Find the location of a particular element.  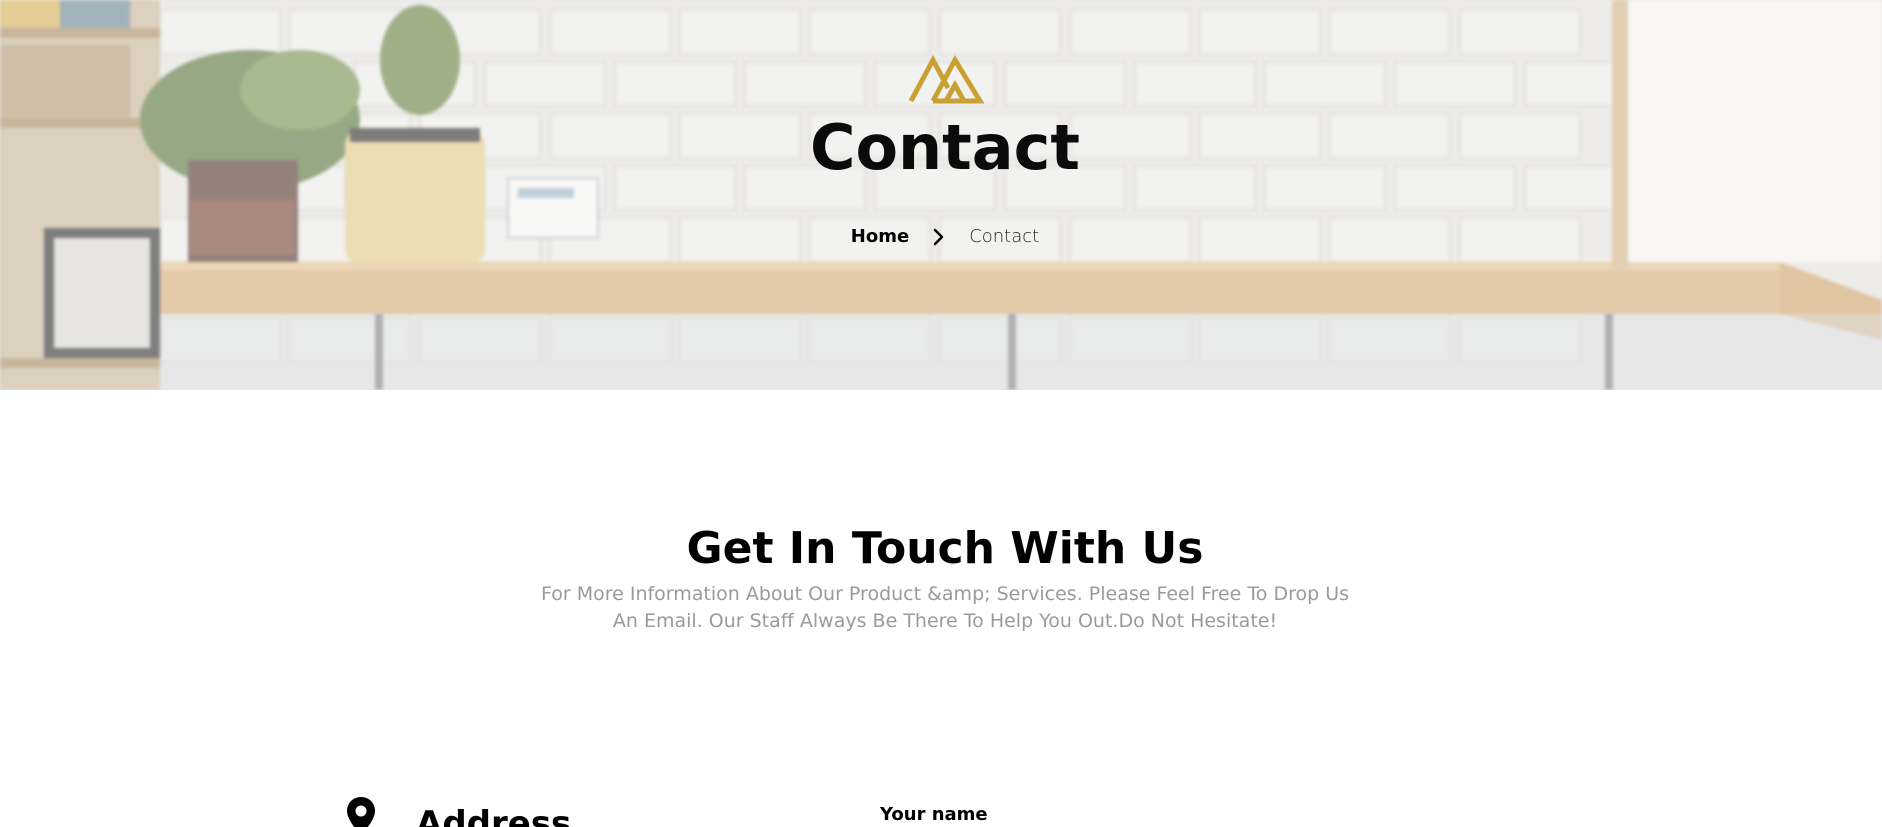

chevron-right-icon is located at coordinates (940, 237).